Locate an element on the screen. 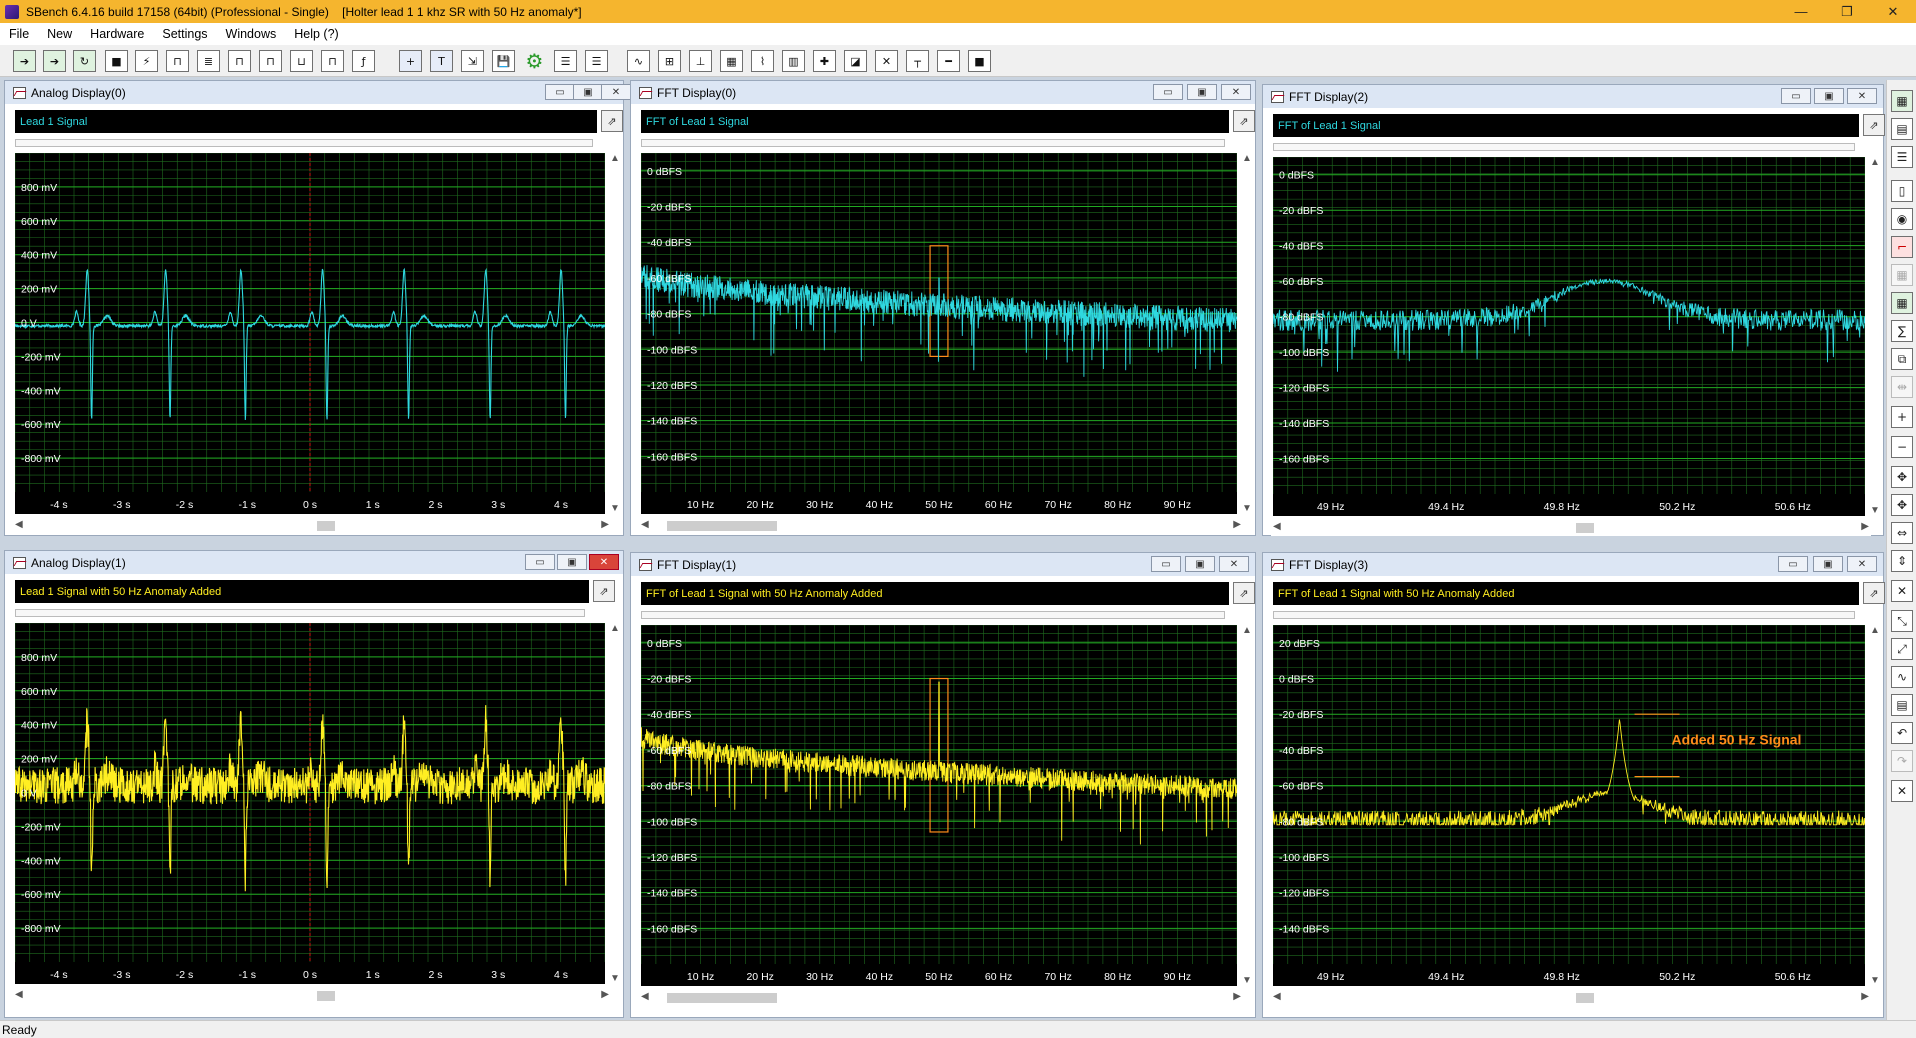  split-vertical-icon: ┬ is located at coordinates (917, 61).